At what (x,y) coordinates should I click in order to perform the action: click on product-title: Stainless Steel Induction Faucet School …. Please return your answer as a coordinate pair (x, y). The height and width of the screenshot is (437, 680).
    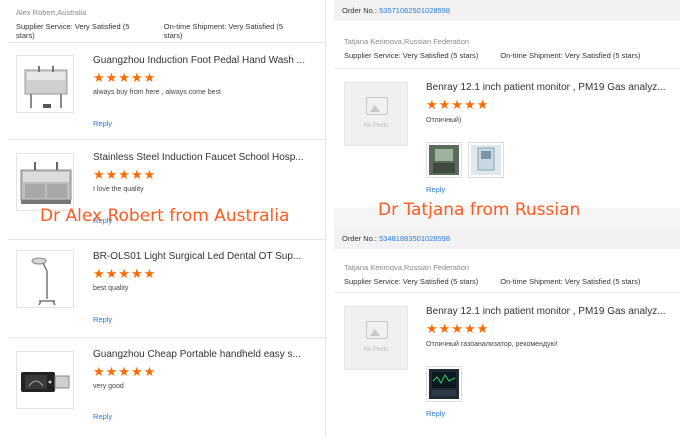
    Looking at the image, I should click on (205, 157).